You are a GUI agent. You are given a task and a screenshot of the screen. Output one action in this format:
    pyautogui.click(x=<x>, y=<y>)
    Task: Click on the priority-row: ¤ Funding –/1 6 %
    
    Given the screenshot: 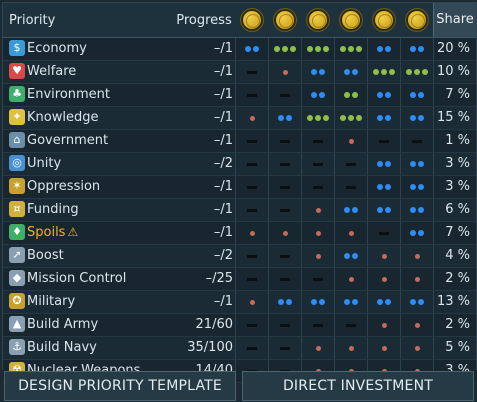 What is the action you would take?
    pyautogui.click(x=239, y=210)
    